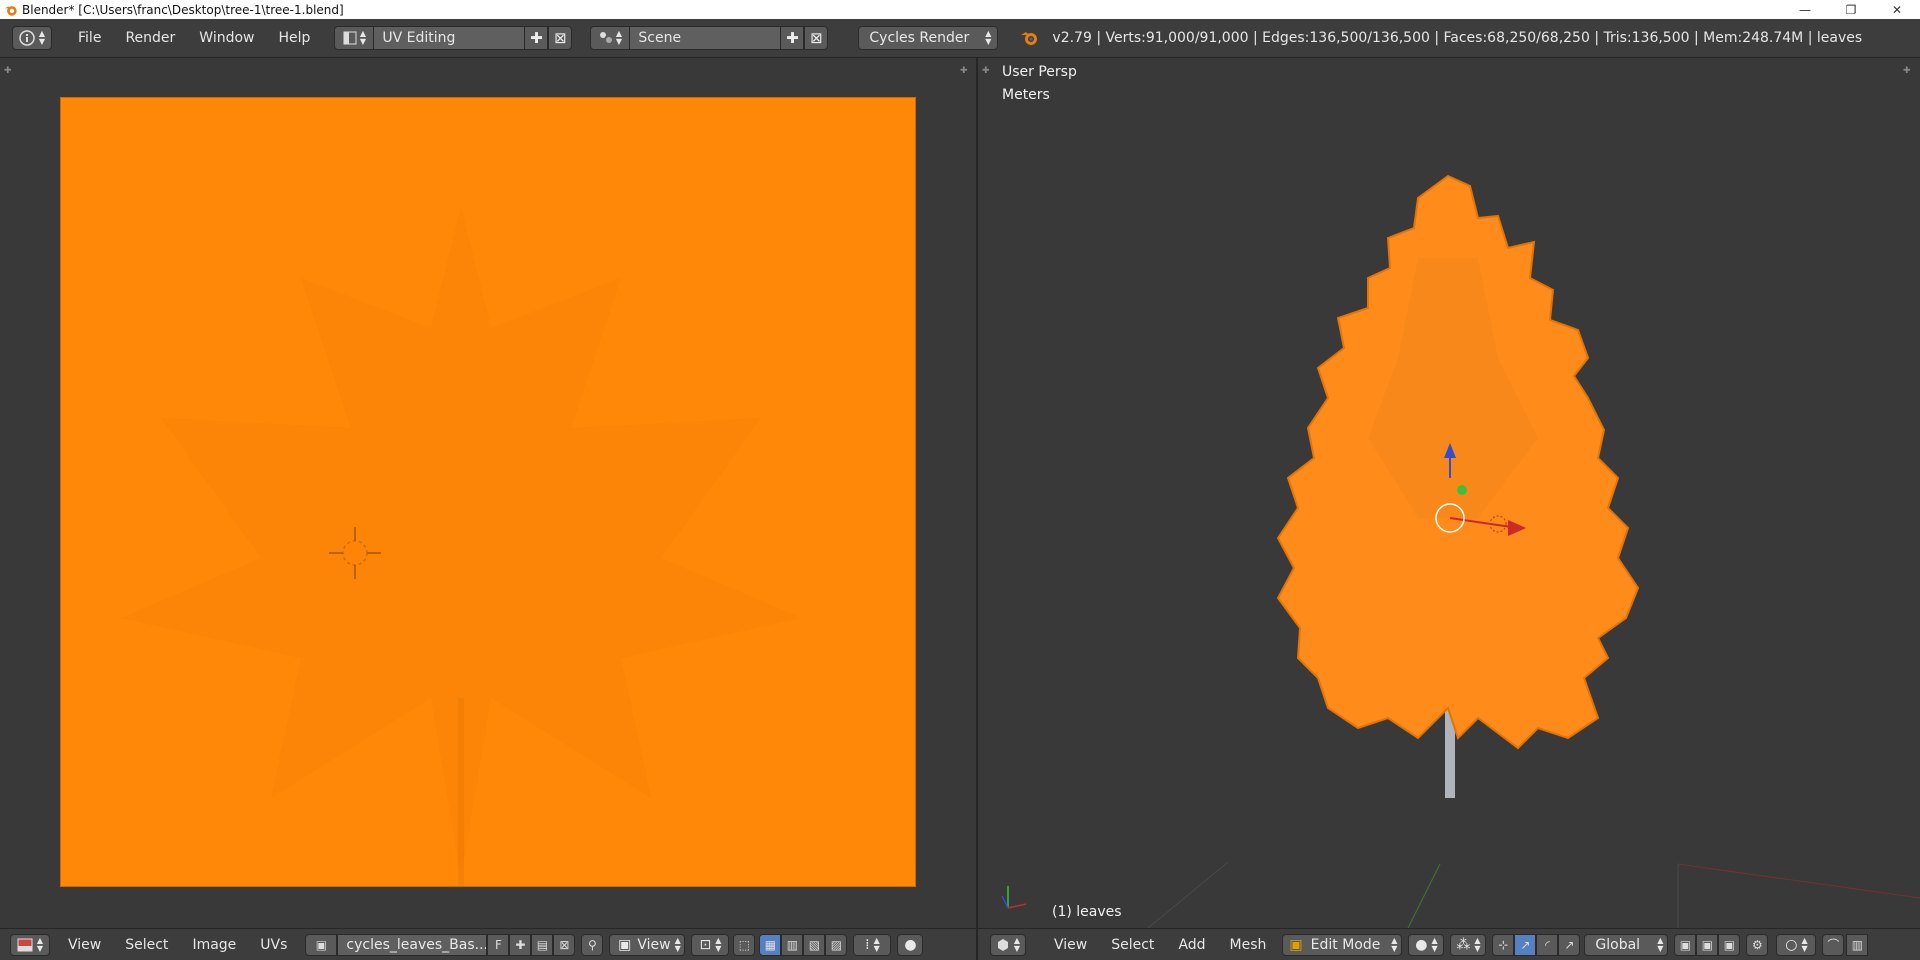  I want to click on shading-dropdown: ● ▲ ▼, so click(1426, 944).